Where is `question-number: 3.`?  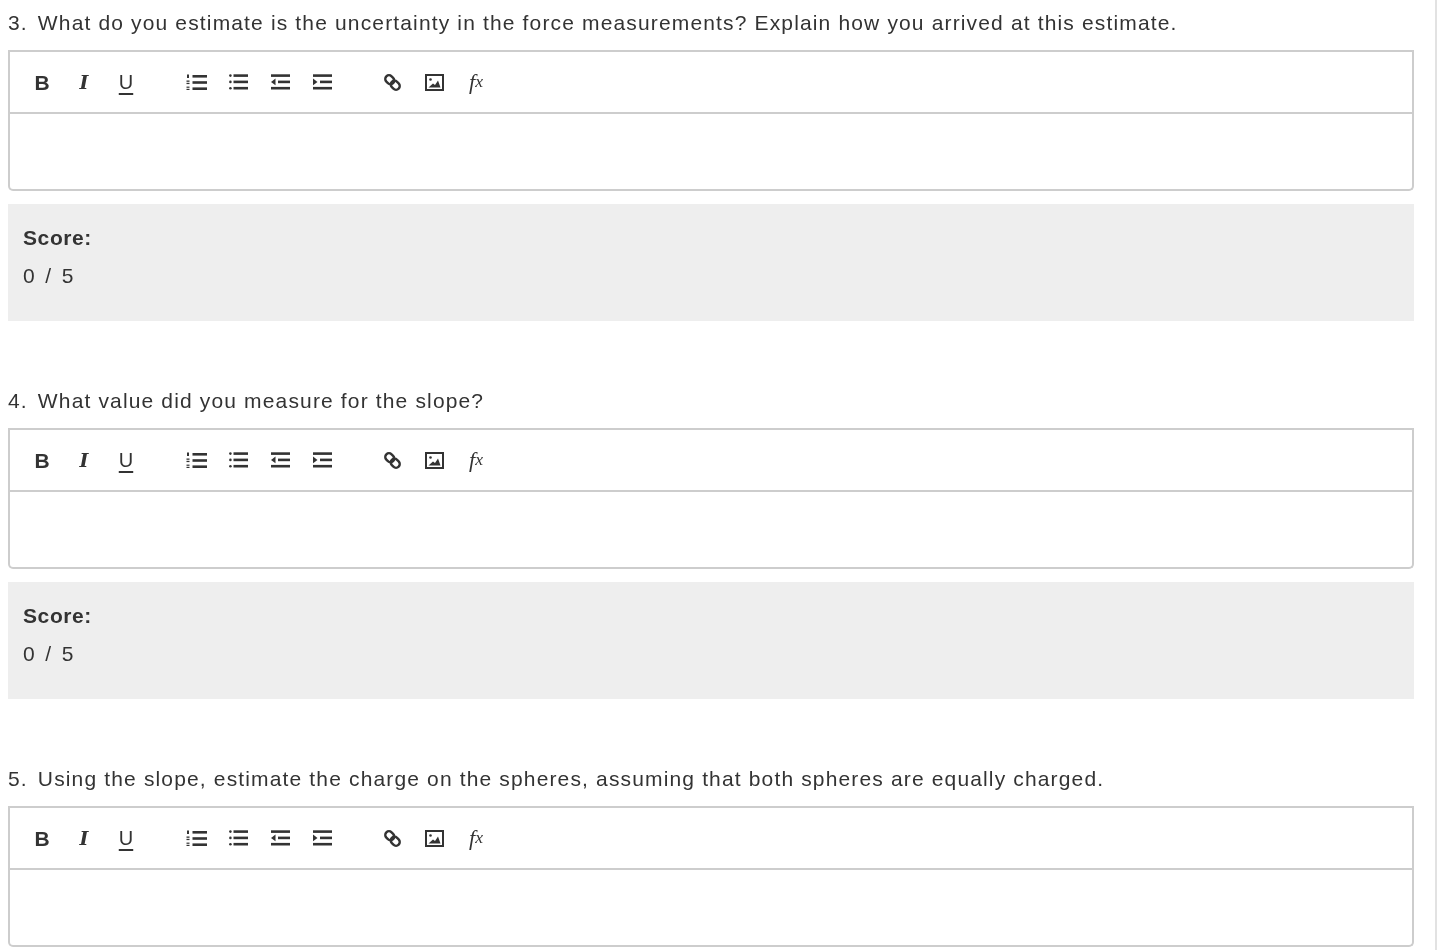
question-number: 3. is located at coordinates (18, 23).